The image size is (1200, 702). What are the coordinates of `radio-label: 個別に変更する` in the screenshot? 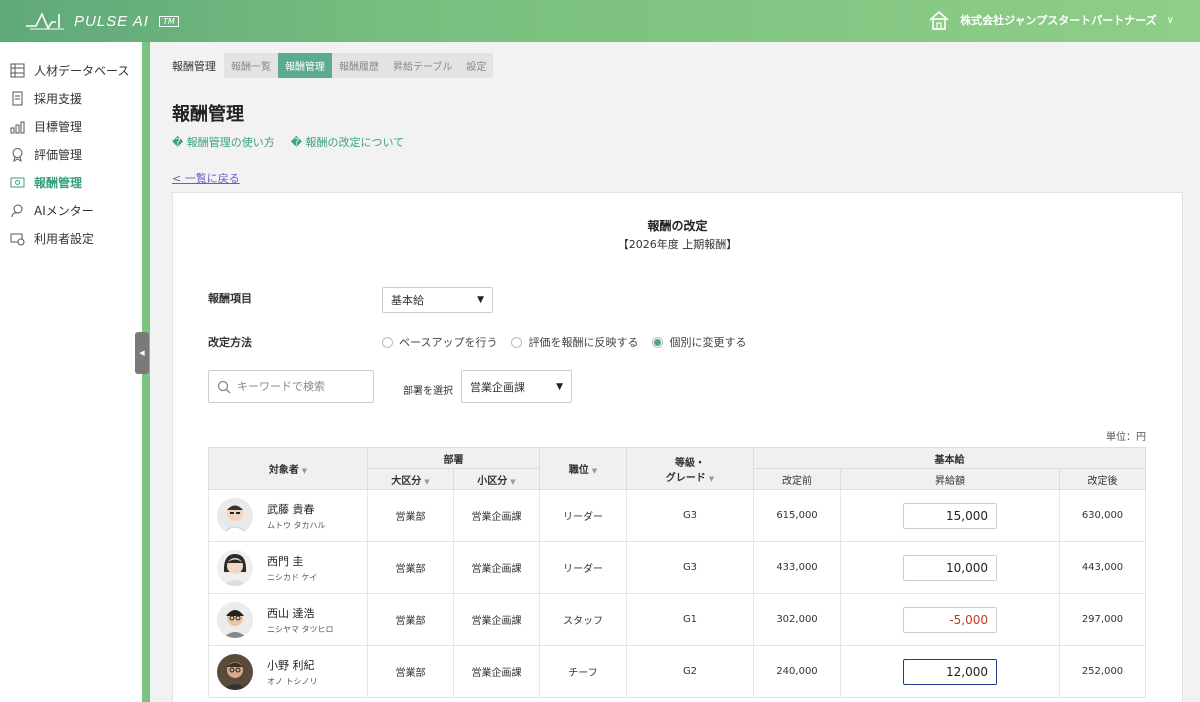 It's located at (708, 342).